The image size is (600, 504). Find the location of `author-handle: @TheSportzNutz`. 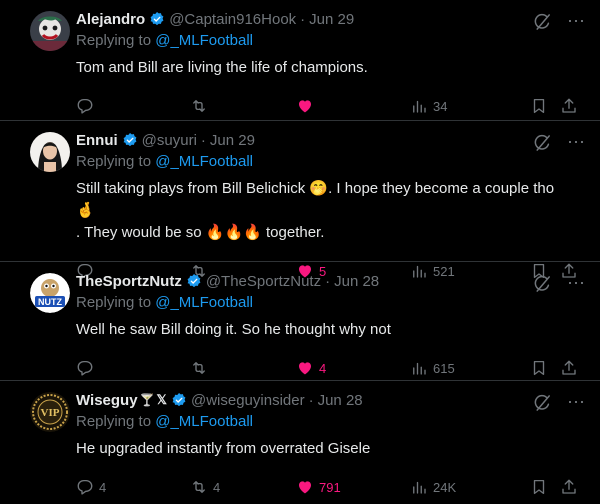

author-handle: @TheSportzNutz is located at coordinates (263, 281).